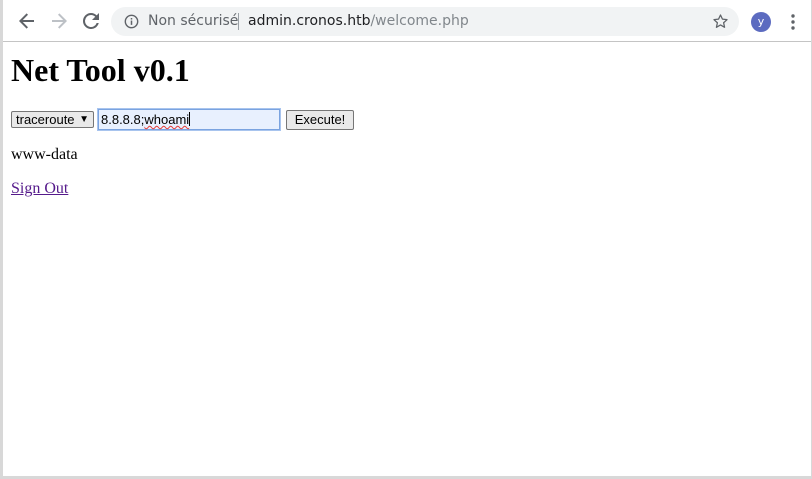  What do you see at coordinates (309, 21) in the screenshot?
I see `url-host: admin.cronos.htb` at bounding box center [309, 21].